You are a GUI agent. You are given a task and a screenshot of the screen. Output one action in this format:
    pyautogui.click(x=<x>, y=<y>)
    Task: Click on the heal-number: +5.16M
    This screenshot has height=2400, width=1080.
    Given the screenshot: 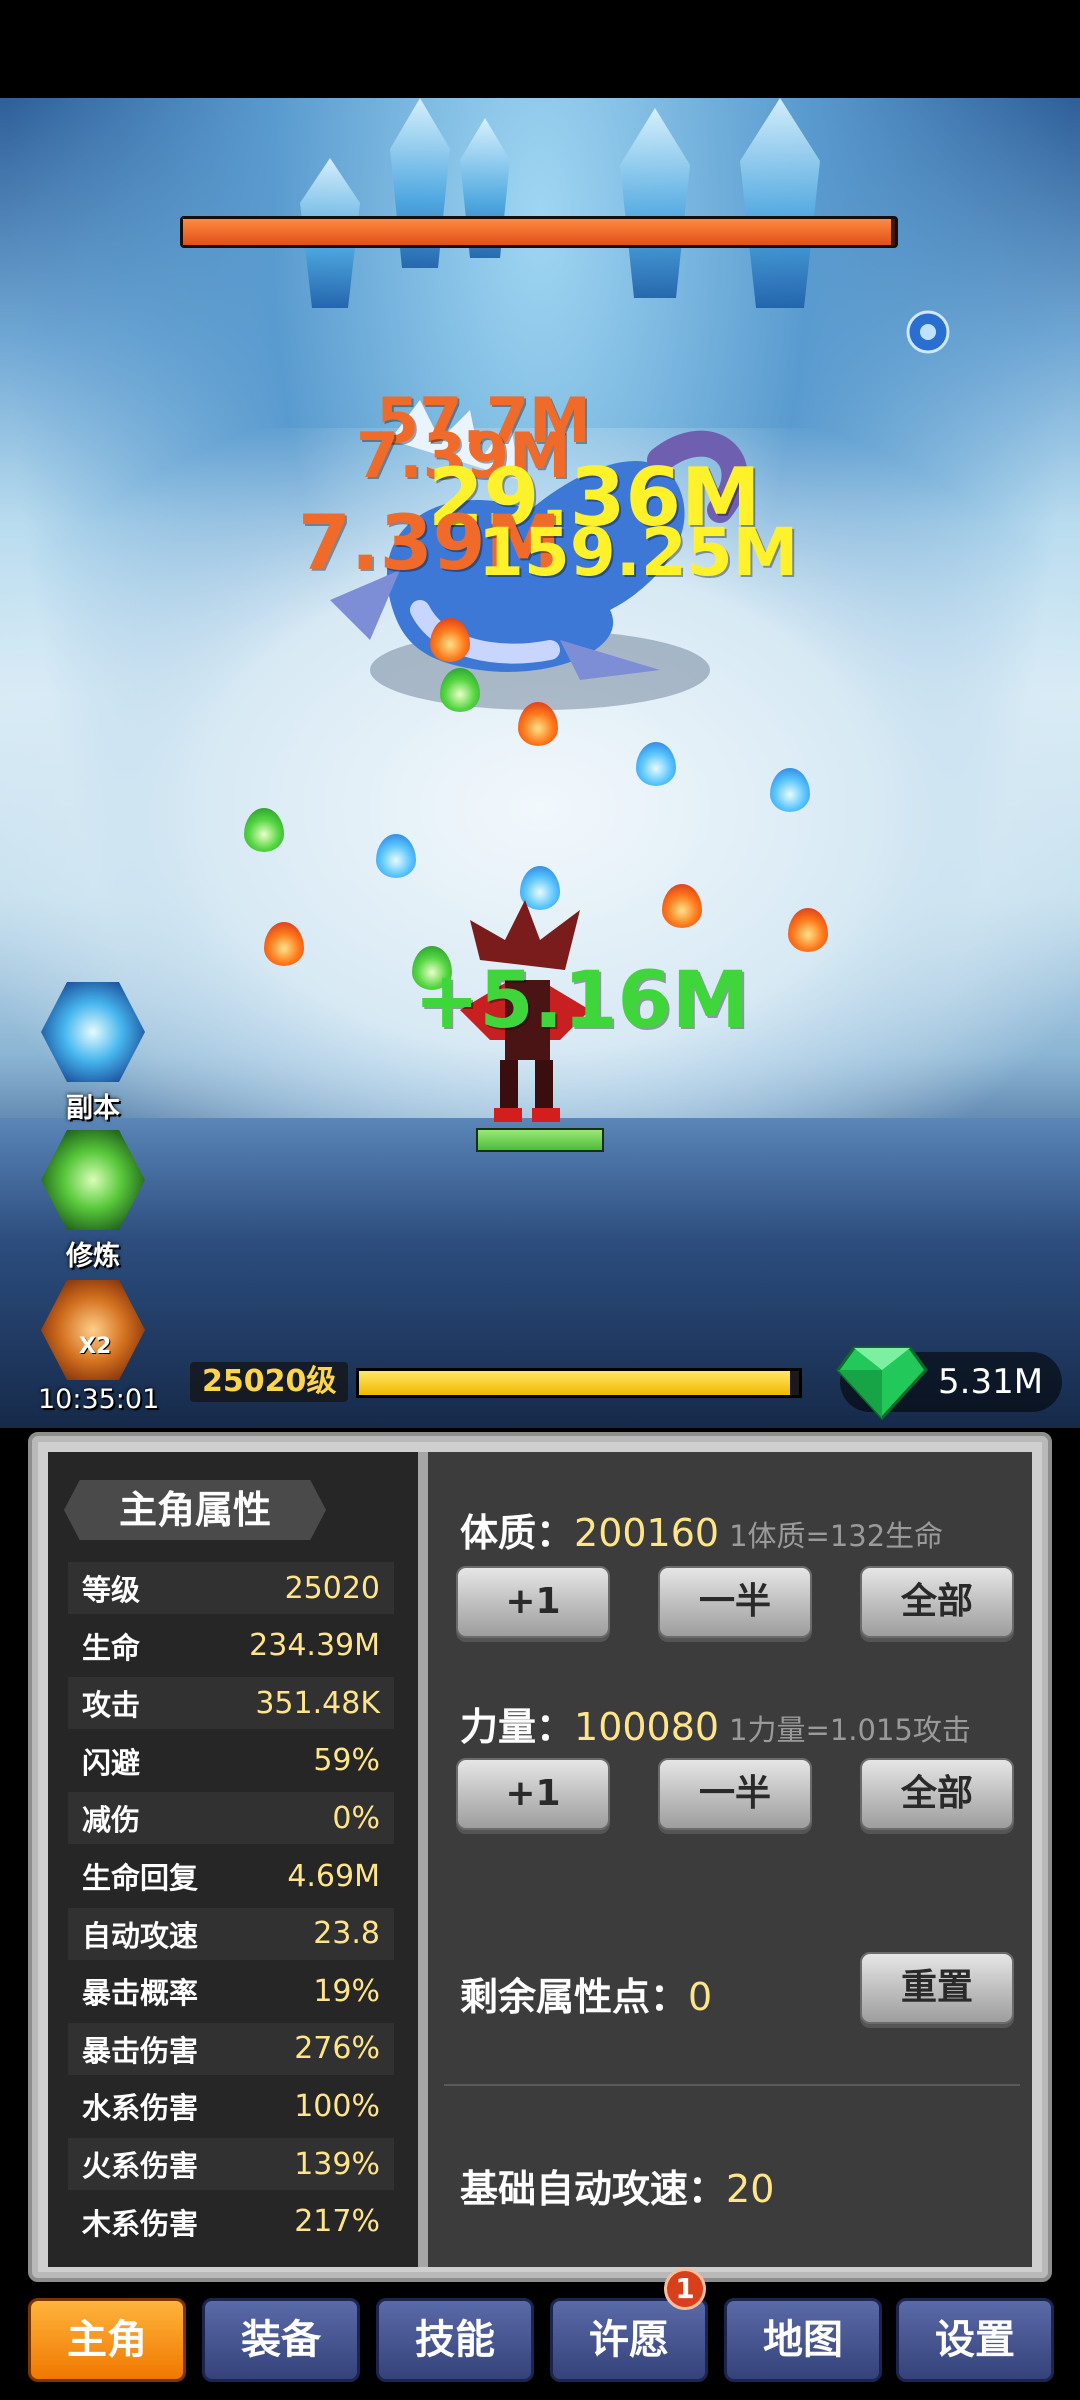 What is the action you would take?
    pyautogui.click(x=582, y=1001)
    